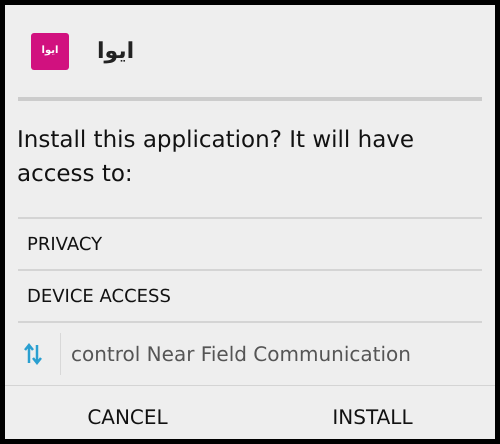  What do you see at coordinates (50, 51) in the screenshot?
I see `logo-text: ایوا` at bounding box center [50, 51].